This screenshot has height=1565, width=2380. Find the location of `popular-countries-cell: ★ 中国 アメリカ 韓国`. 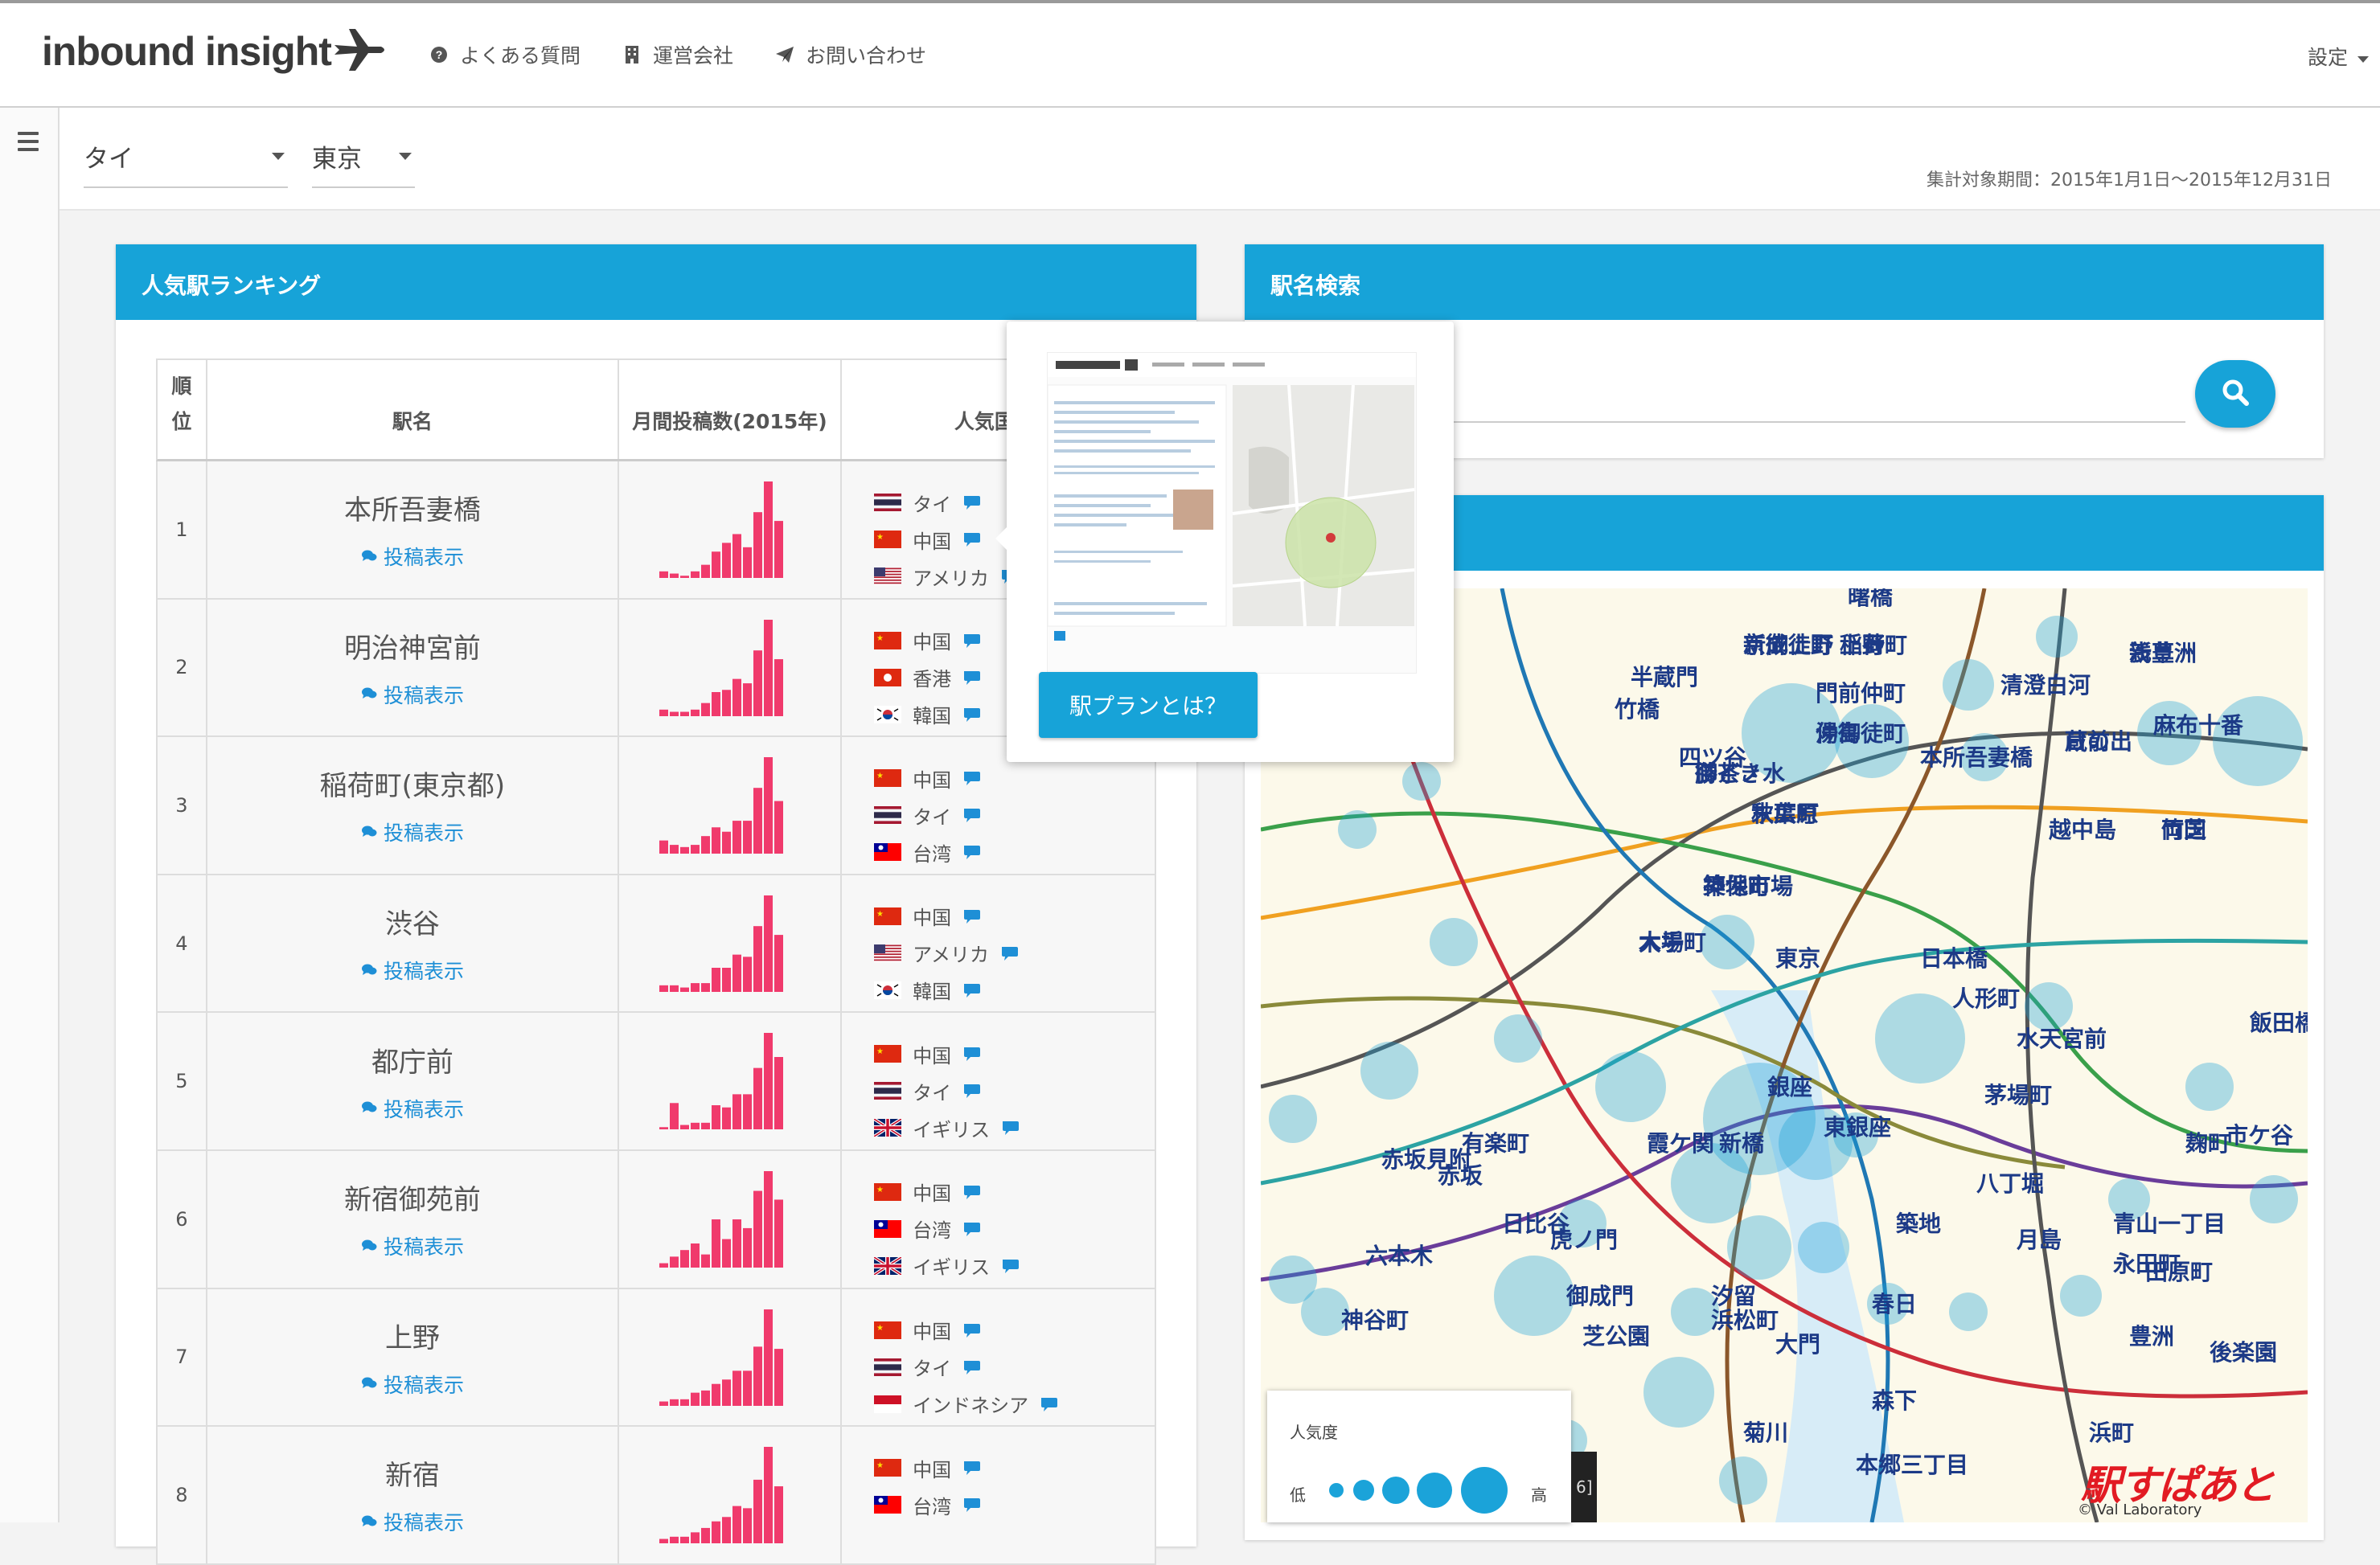

popular-countries-cell: ★ 中国 アメリカ 韓国 is located at coordinates (998, 943).